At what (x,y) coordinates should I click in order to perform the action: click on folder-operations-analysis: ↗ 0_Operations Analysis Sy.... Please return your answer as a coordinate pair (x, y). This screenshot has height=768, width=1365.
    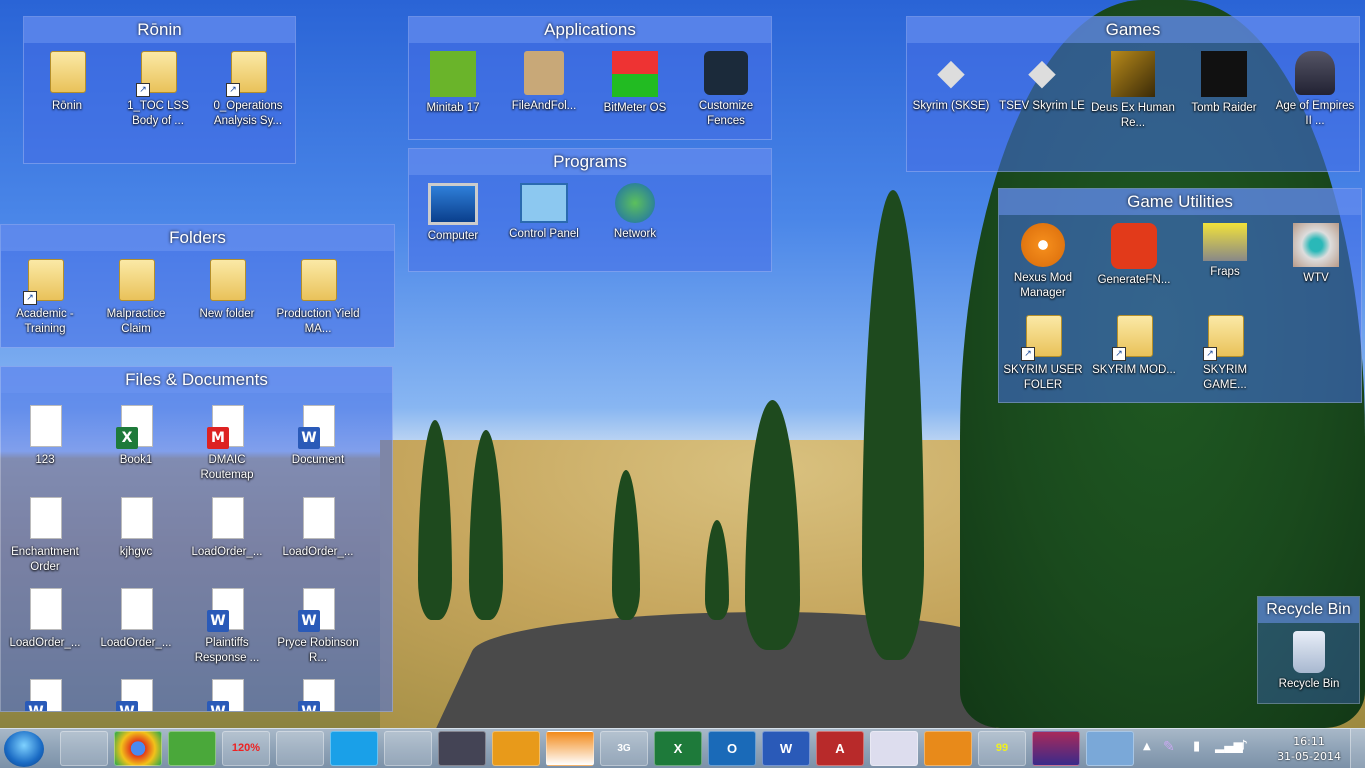
    Looking at the image, I should click on (248, 90).